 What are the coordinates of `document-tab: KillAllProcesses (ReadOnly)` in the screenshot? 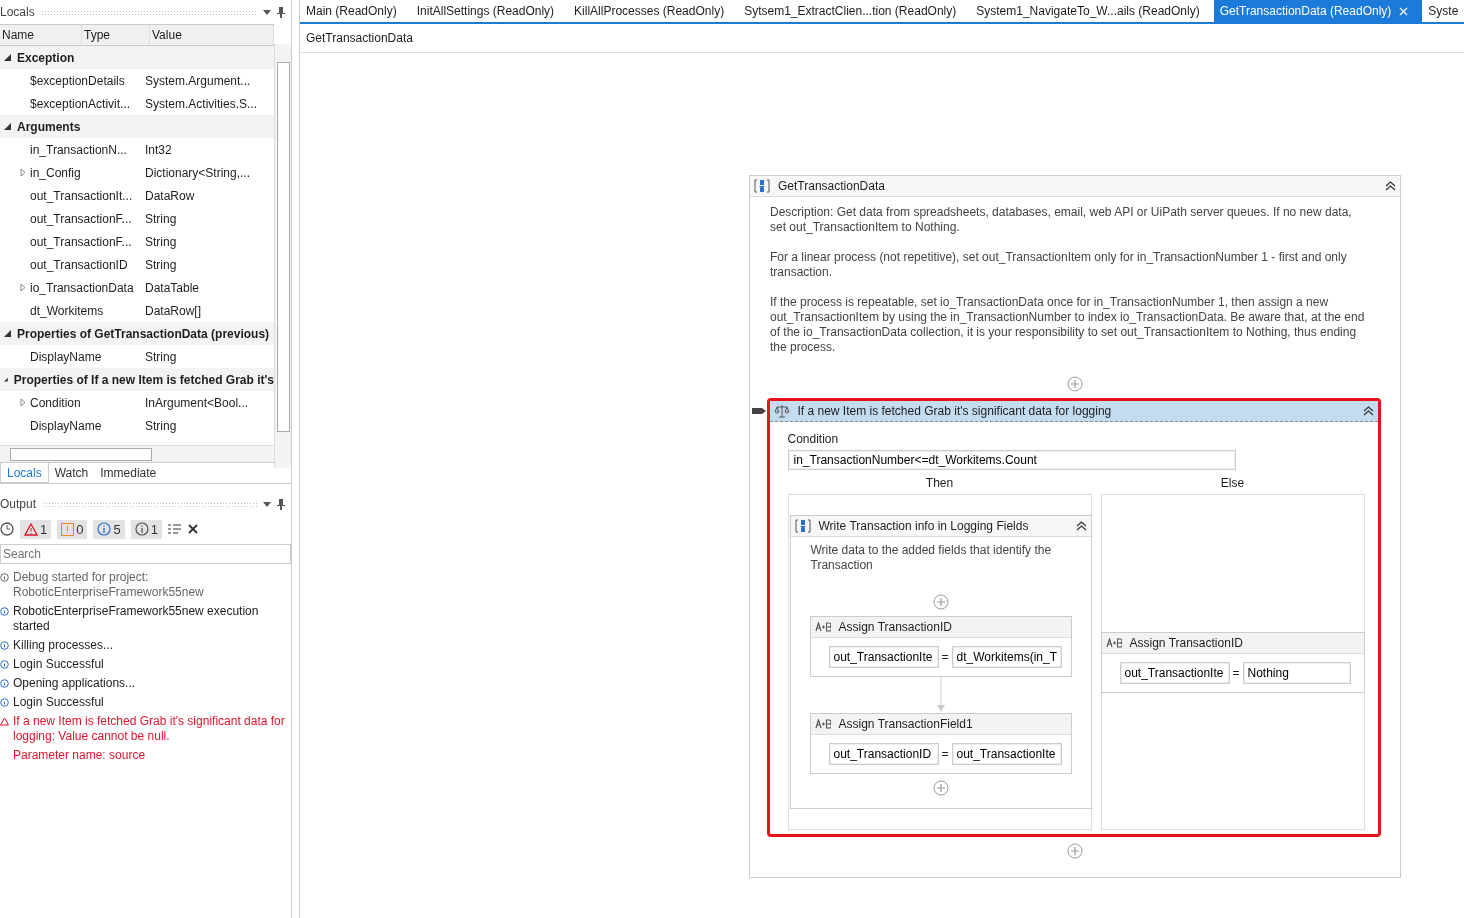 It's located at (653, 11).